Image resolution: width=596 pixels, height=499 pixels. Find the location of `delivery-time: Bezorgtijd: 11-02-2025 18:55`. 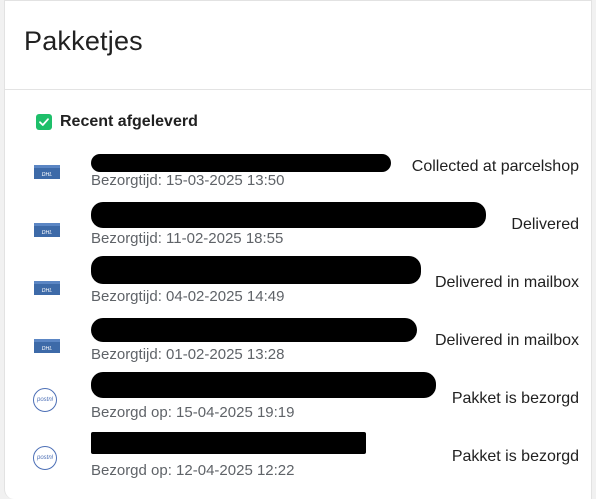

delivery-time: Bezorgtijd: 11-02-2025 18:55 is located at coordinates (187, 238).